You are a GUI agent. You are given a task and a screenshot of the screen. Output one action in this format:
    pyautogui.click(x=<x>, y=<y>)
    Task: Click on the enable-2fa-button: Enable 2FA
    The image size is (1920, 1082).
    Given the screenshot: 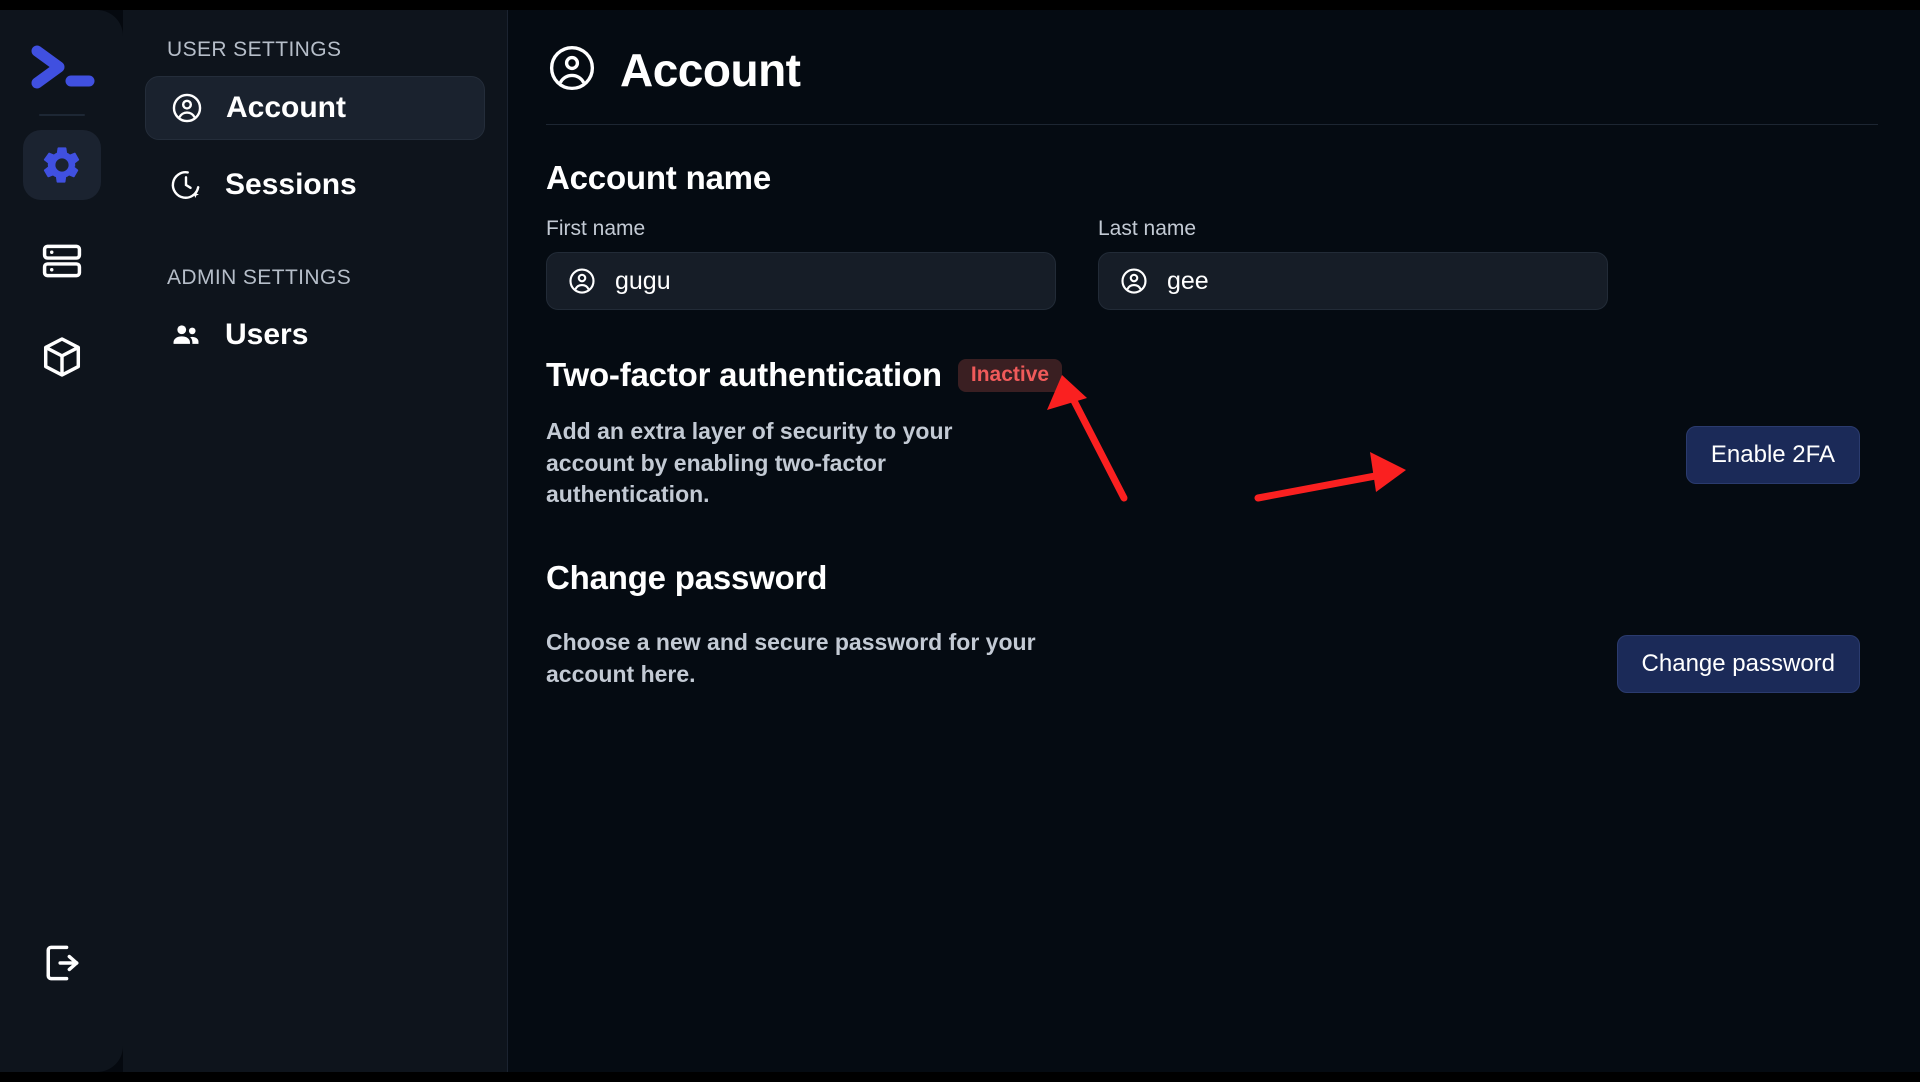 What is the action you would take?
    pyautogui.click(x=1772, y=455)
    